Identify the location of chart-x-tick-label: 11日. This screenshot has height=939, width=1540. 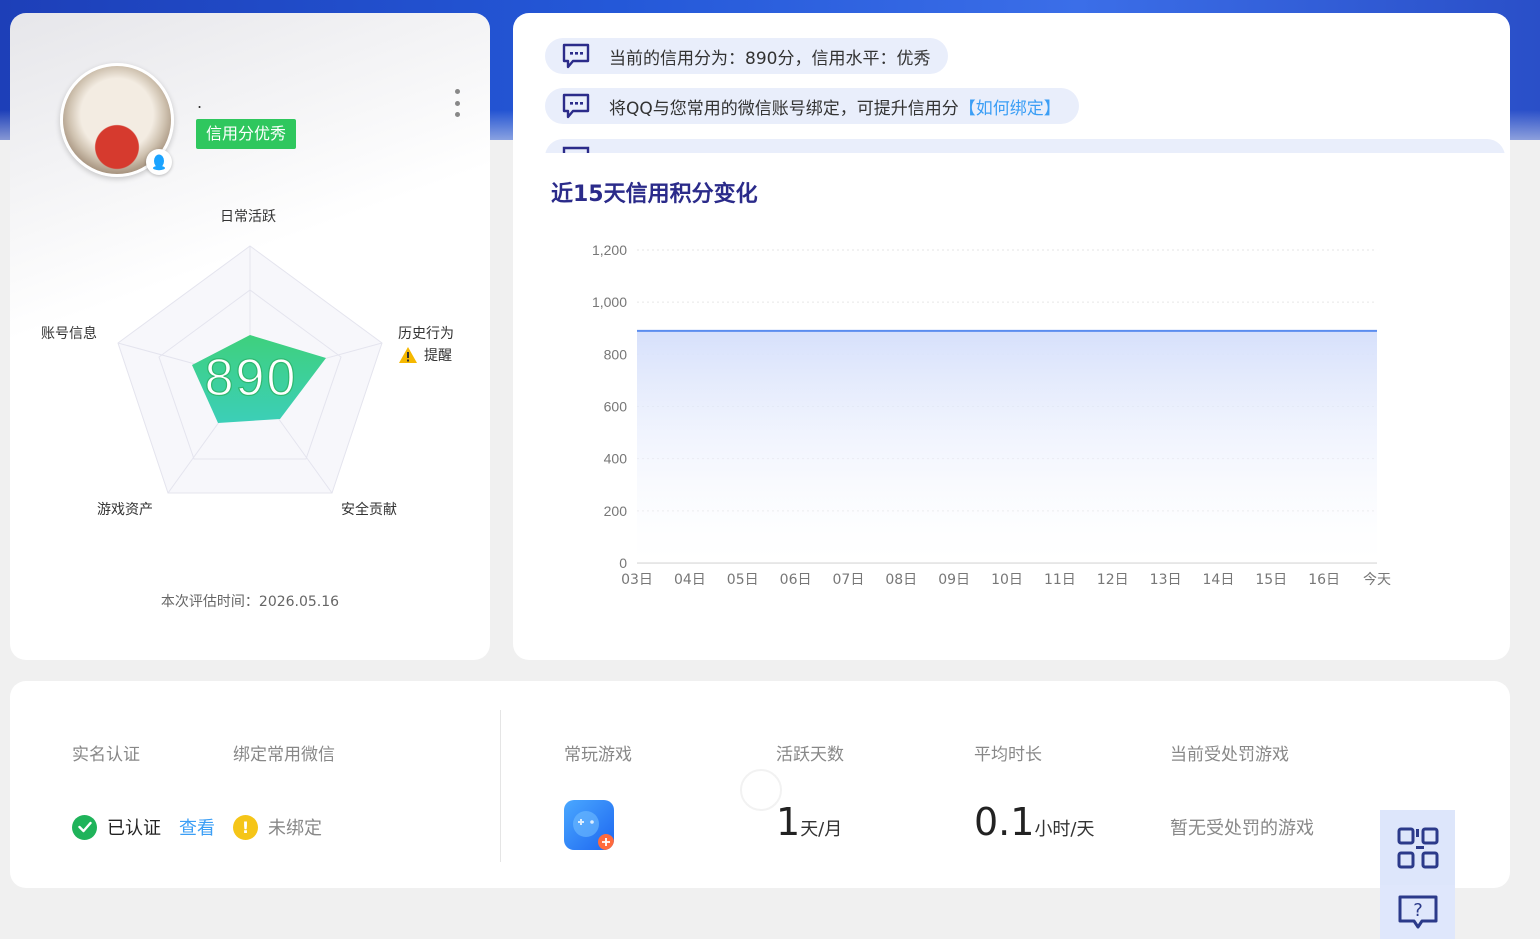
(1060, 580).